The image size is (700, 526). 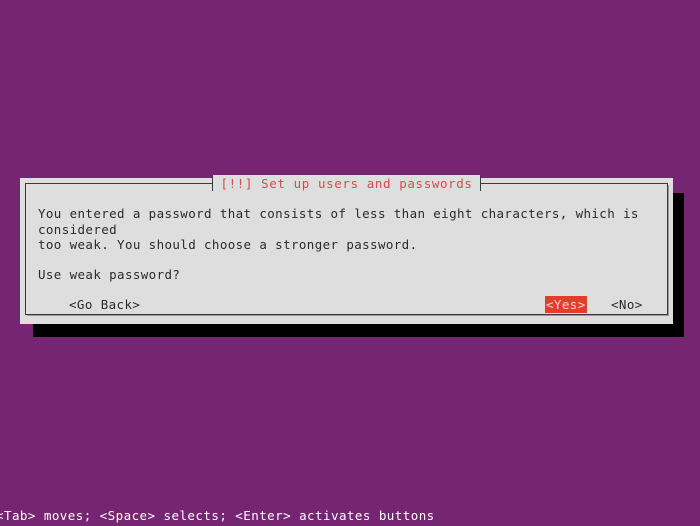 I want to click on dialog-title-bar: [!!] Set up users and passwords, so click(x=346, y=183).